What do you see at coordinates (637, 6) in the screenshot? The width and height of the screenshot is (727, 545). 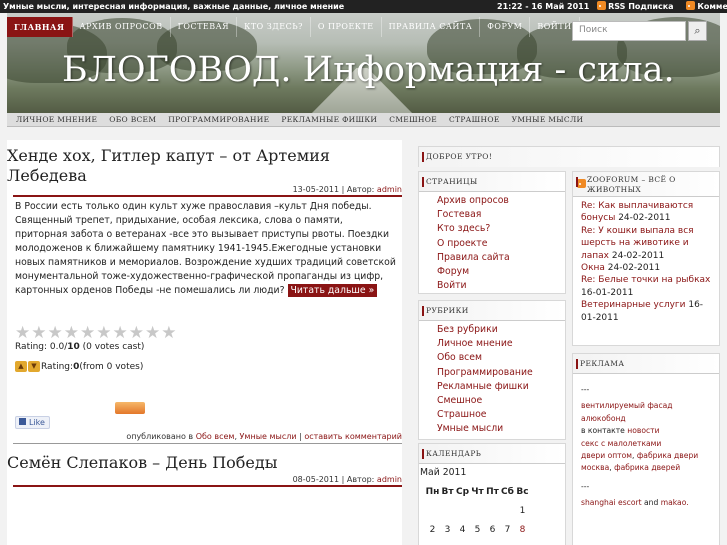 I see `rss-posts-link: RSS Подписка` at bounding box center [637, 6].